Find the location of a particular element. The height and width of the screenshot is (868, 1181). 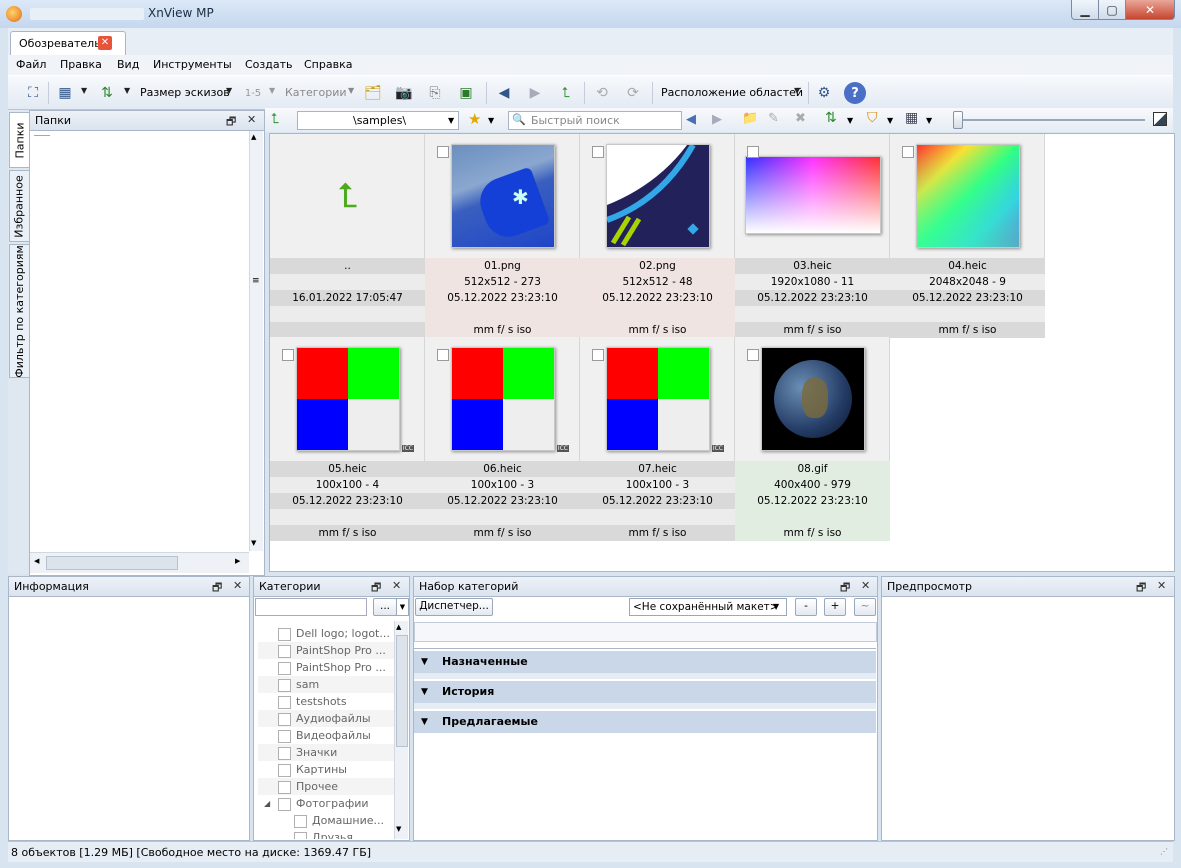

rating-icon: 1-5 is located at coordinates (253, 93).